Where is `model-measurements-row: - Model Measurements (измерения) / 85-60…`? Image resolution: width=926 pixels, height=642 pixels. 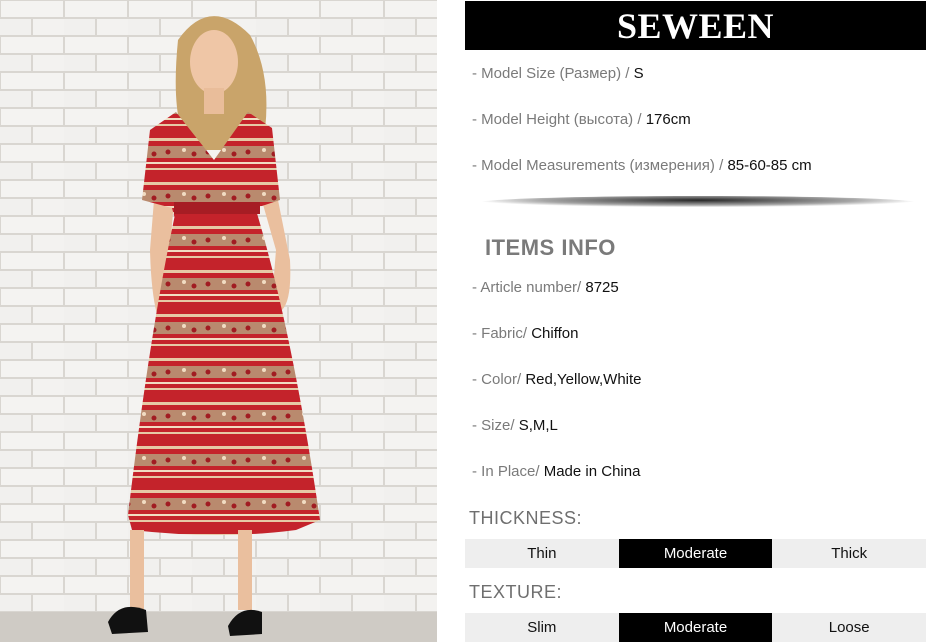
model-measurements-row: - Model Measurements (измерения) / 85-60… is located at coordinates (642, 165).